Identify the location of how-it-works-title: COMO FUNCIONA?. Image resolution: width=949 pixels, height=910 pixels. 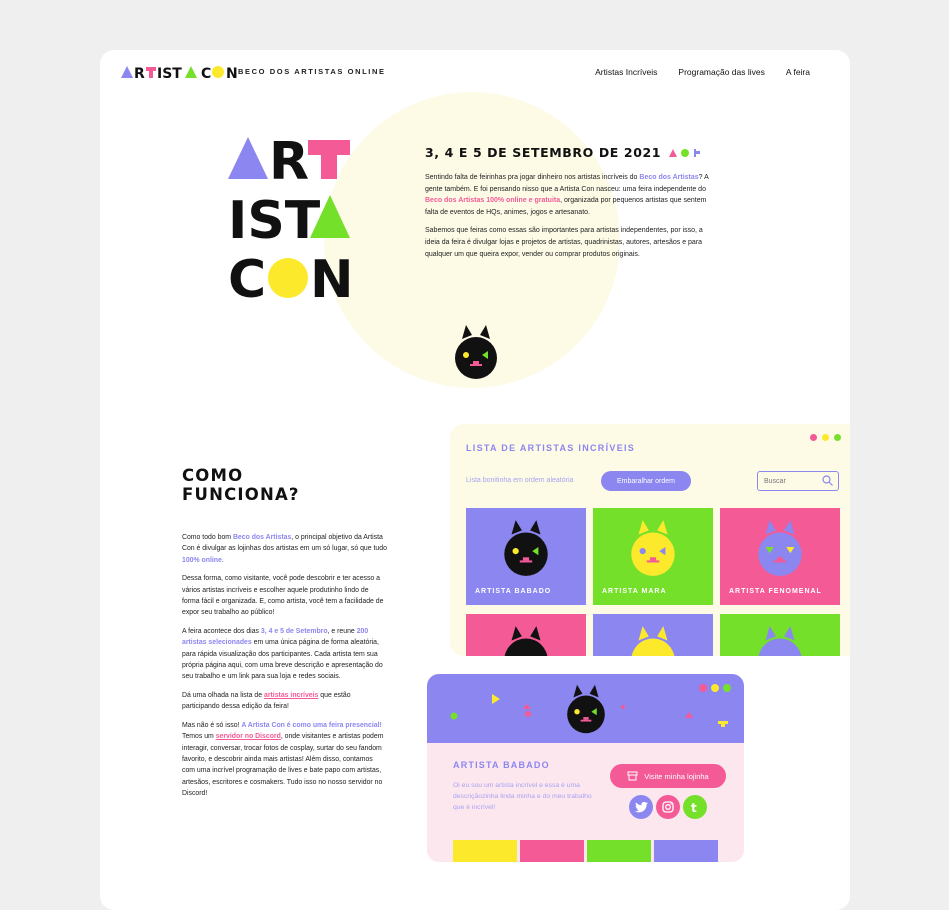
(241, 485).